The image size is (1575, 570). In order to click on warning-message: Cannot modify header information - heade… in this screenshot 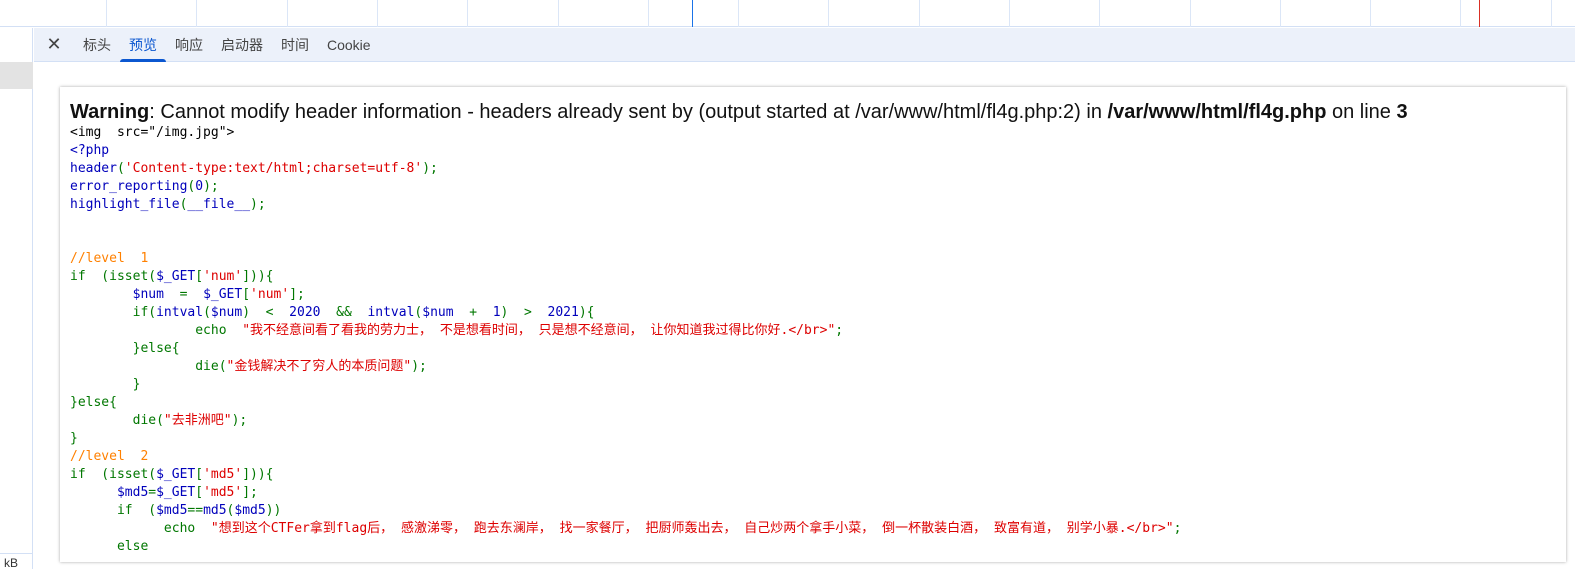, I will do `click(634, 112)`.